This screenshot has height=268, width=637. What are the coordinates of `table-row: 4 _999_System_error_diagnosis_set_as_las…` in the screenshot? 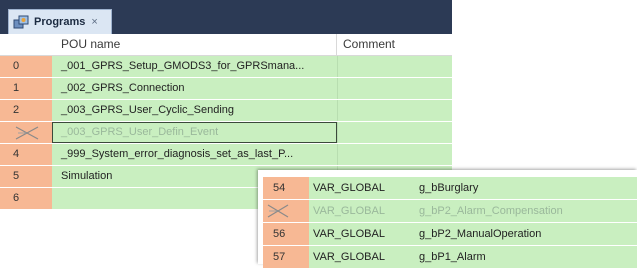 It's located at (226, 155).